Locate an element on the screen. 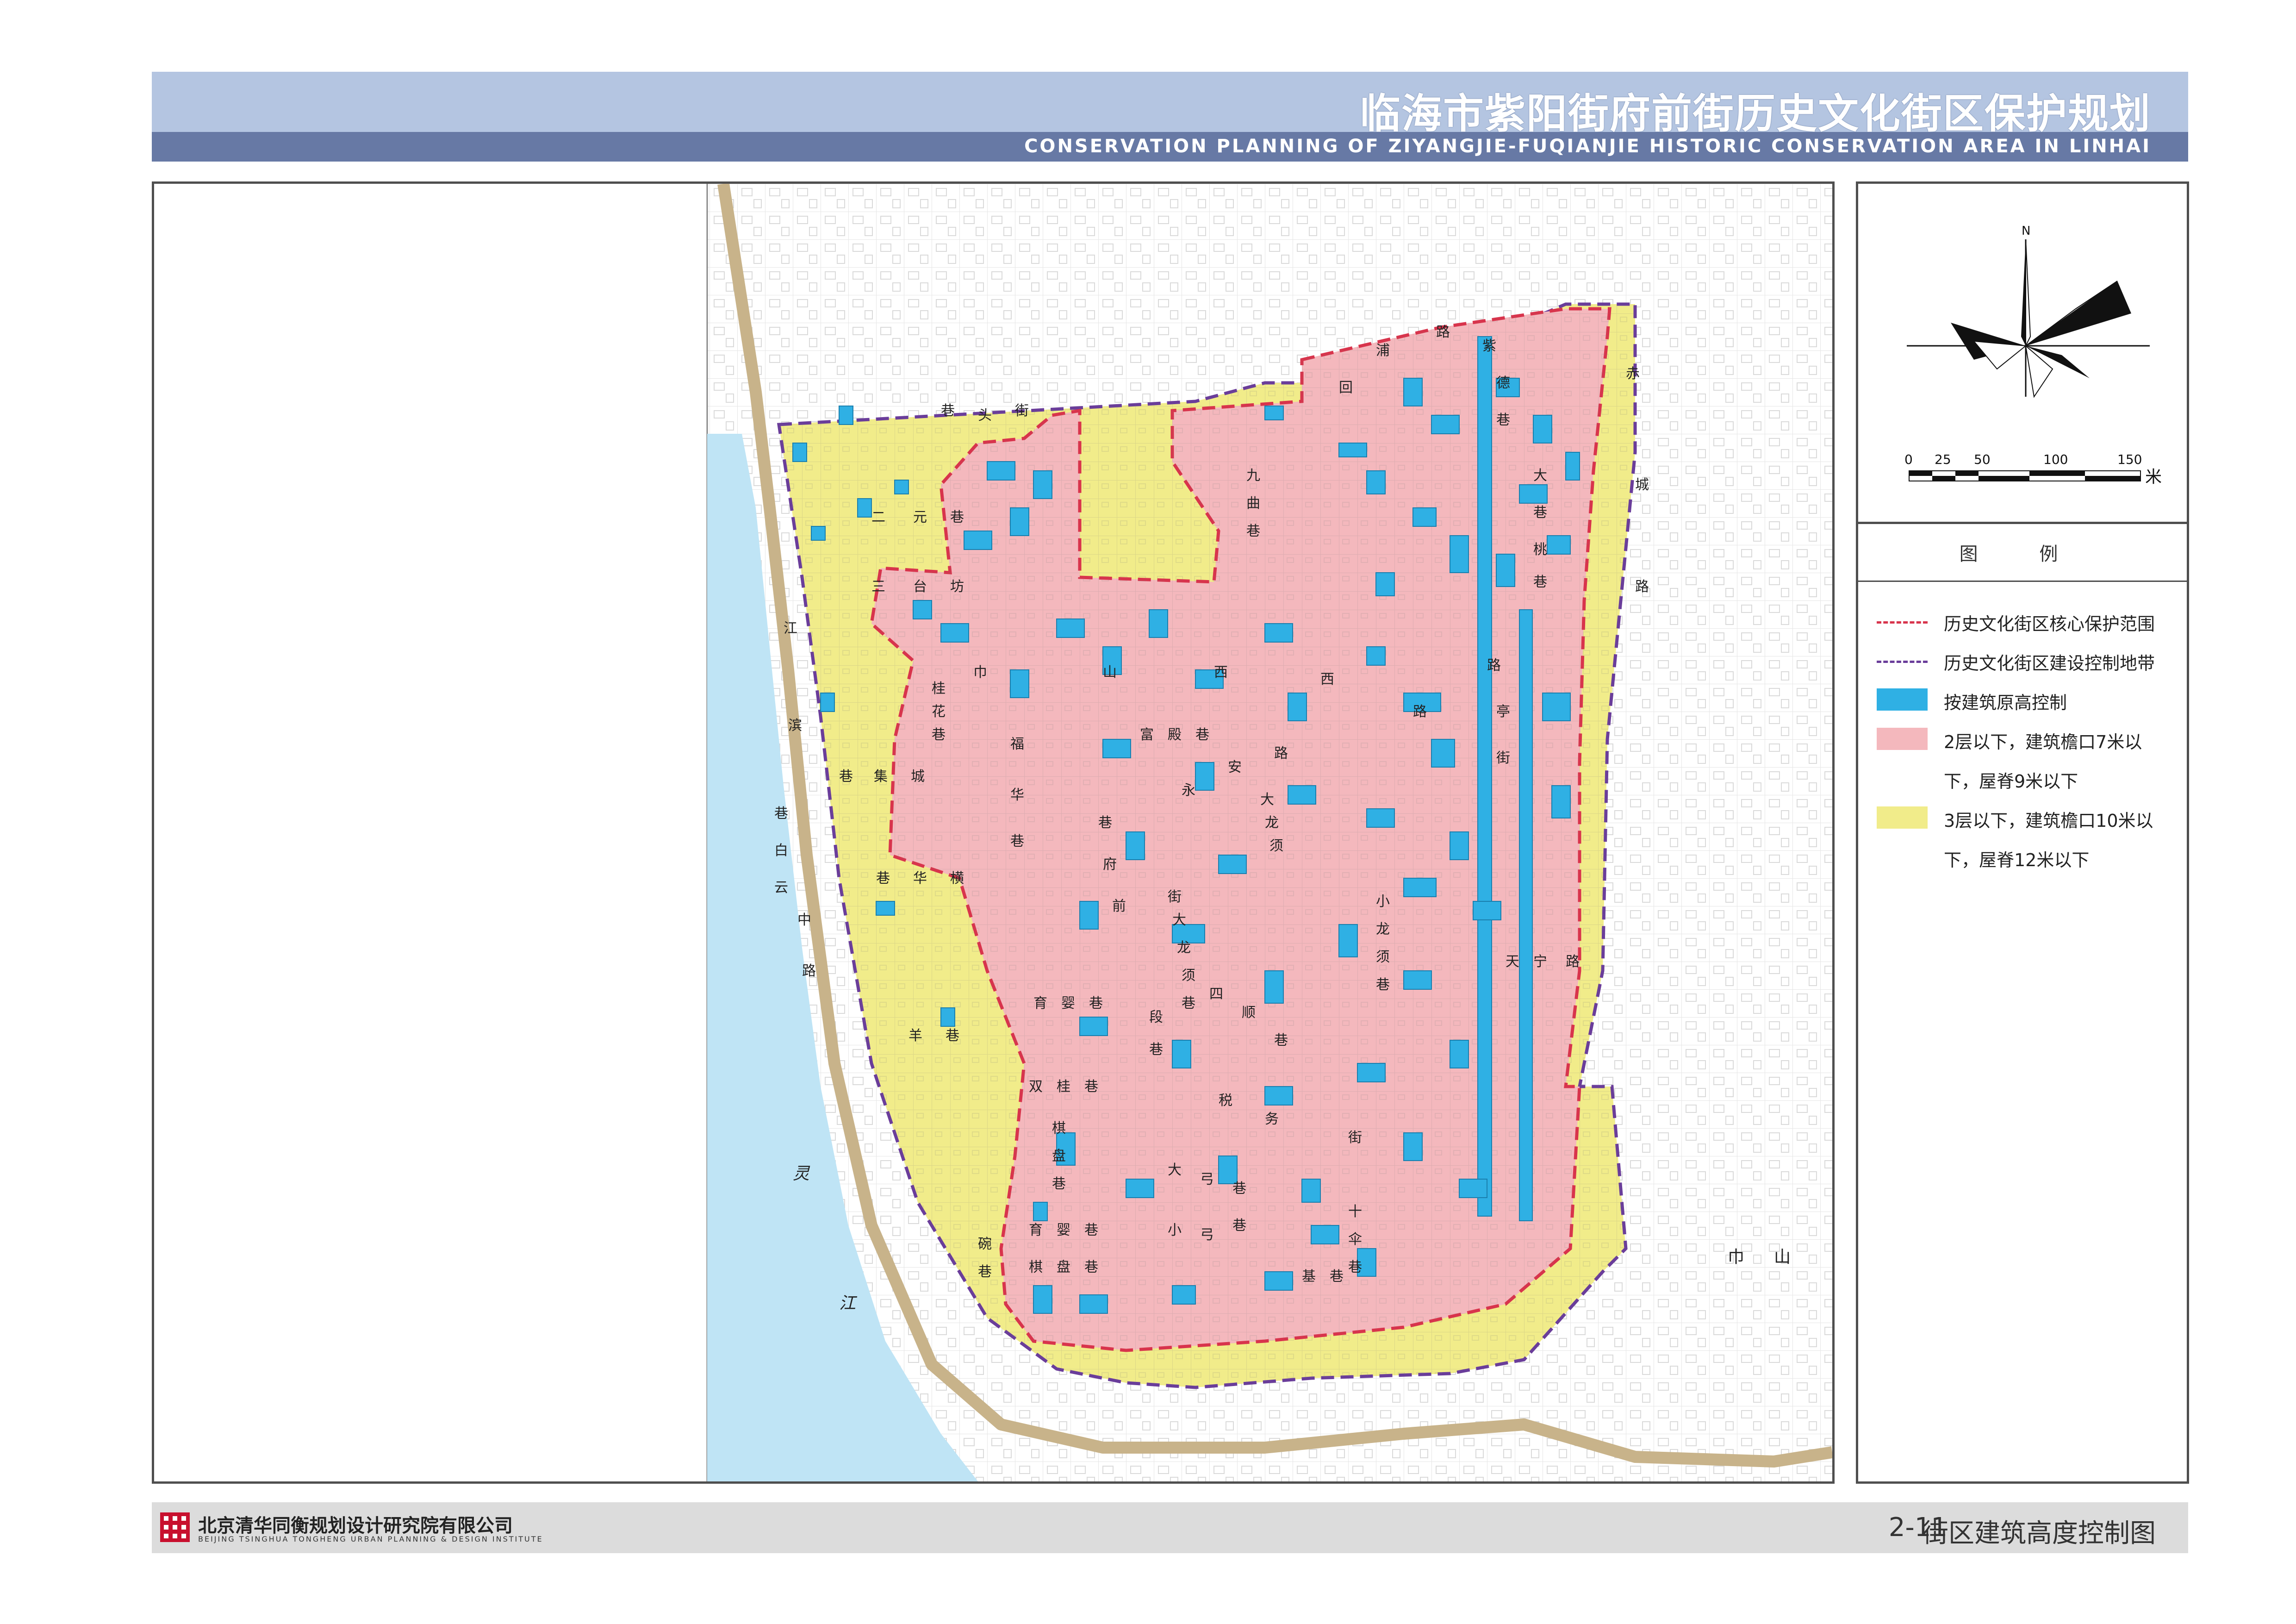 This screenshot has width=2296, height=1624. street-label: 德 is located at coordinates (1503, 383).